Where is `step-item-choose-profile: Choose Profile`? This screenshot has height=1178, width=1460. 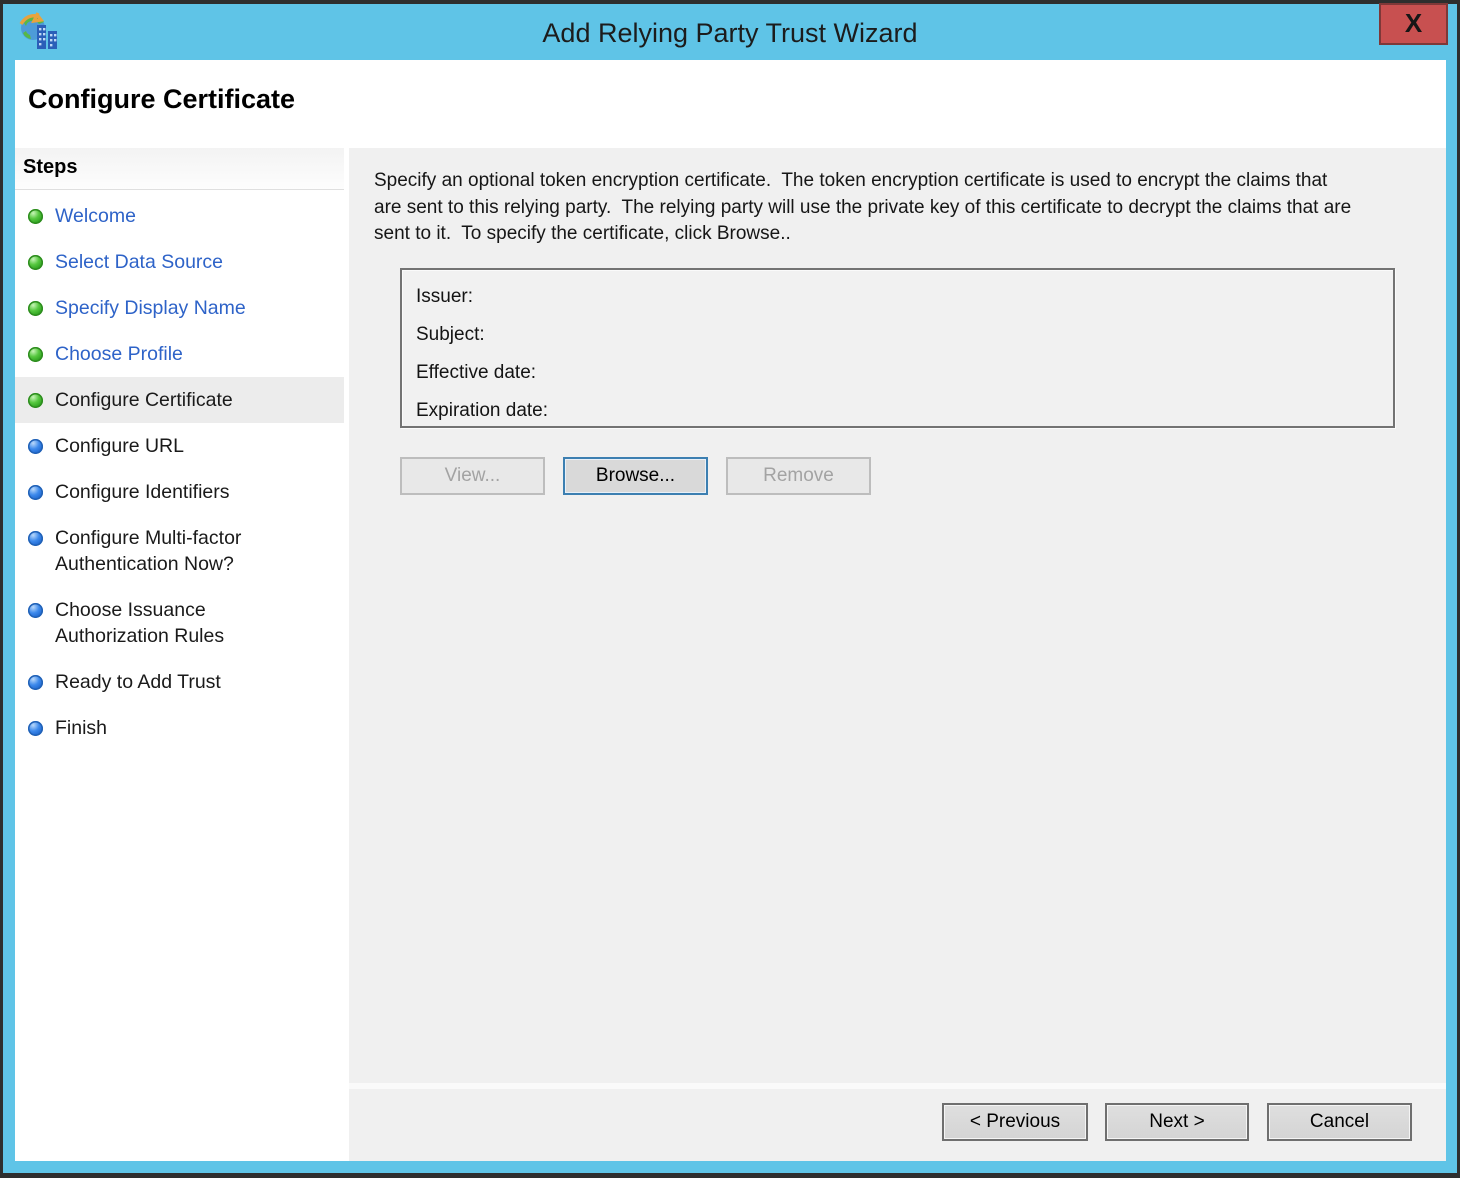
step-item-choose-profile: Choose Profile is located at coordinates (179, 354).